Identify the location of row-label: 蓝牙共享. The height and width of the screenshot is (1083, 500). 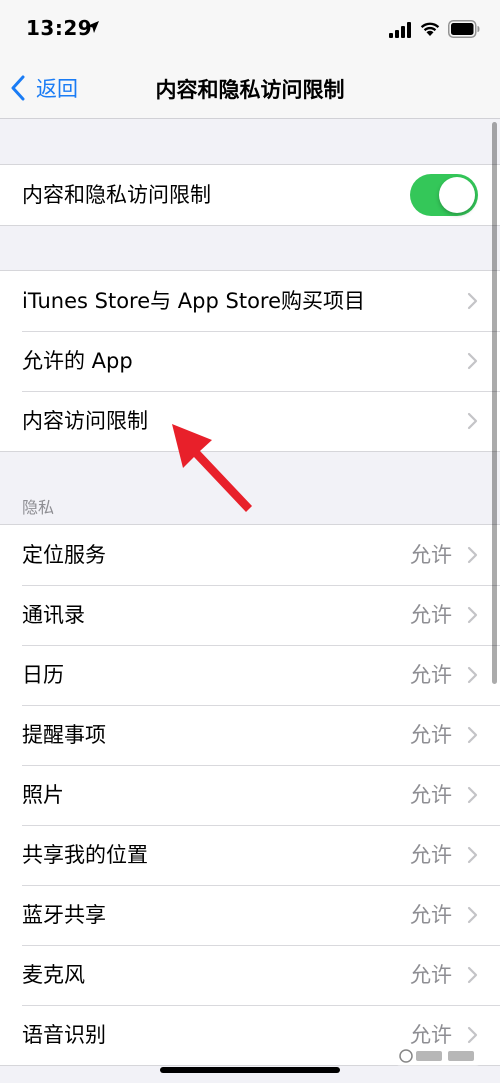
(64, 915).